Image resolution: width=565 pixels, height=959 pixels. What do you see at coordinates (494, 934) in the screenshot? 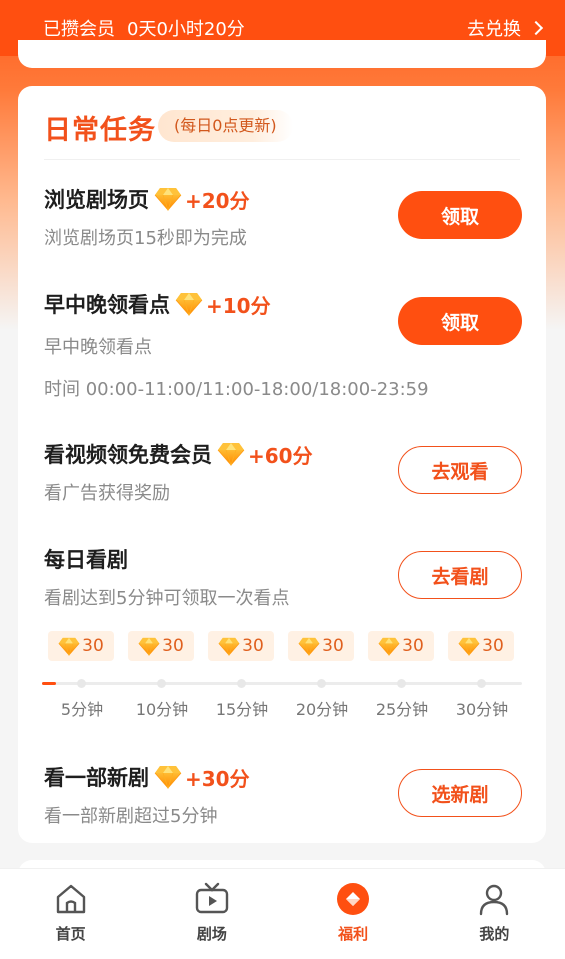
I see `nav-label: 我的` at bounding box center [494, 934].